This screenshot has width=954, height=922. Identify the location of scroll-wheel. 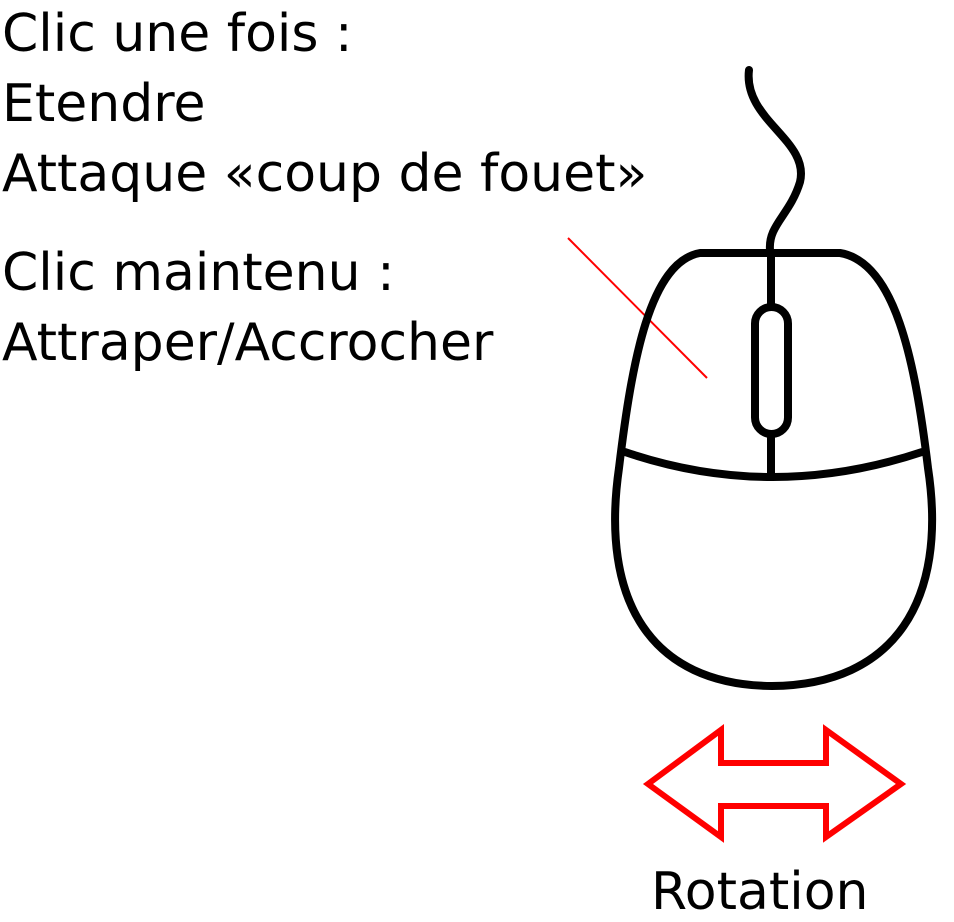
(771, 370).